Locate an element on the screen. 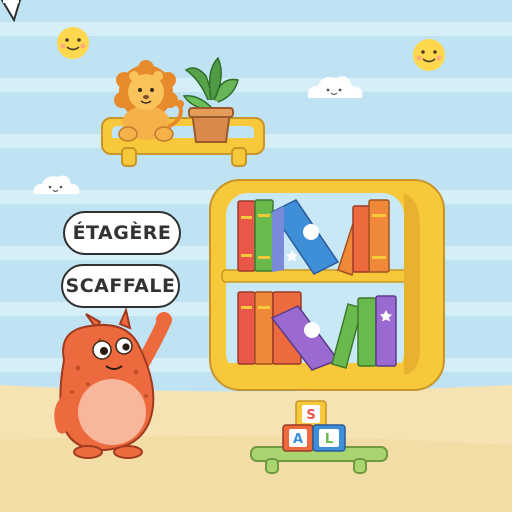  speech-bubble-tail is located at coordinates (11, 11).